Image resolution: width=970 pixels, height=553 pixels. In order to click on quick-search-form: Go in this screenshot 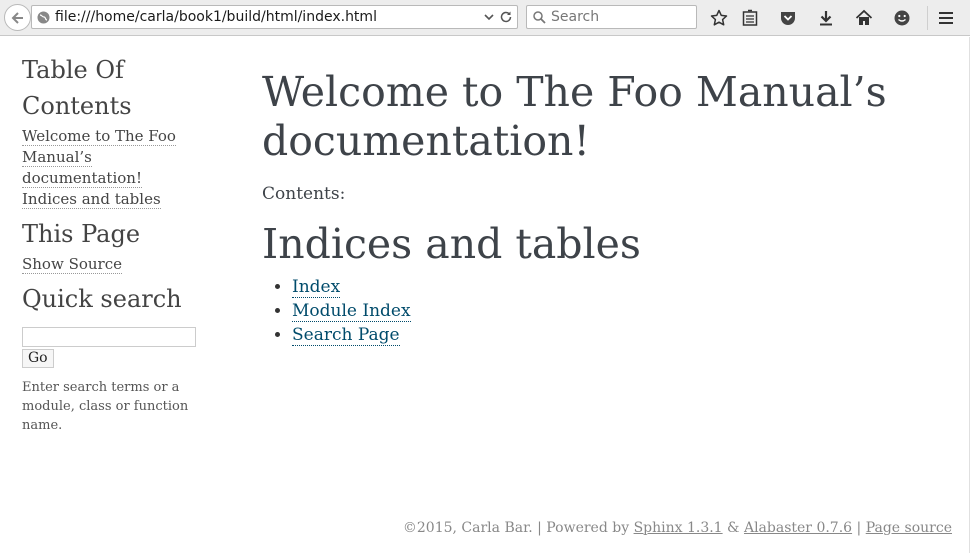, I will do `click(122, 347)`.